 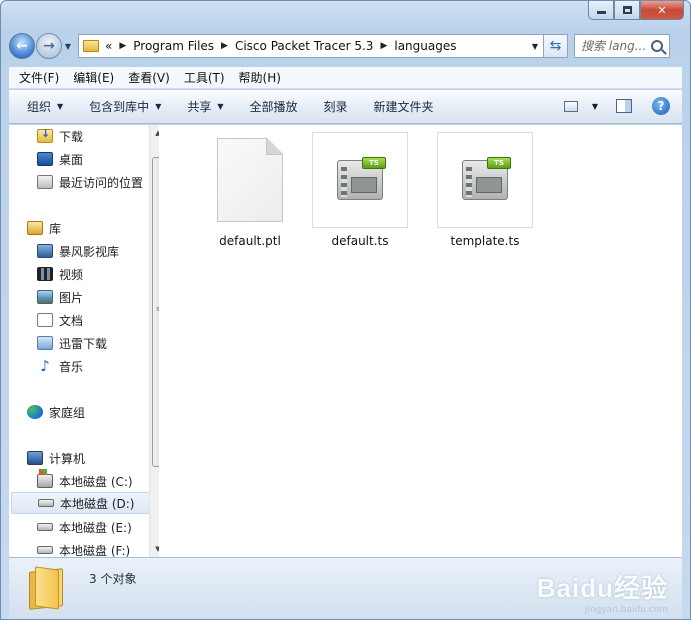 I want to click on nav-item-baofeng-library: 暴风影视库, so click(x=98, y=251).